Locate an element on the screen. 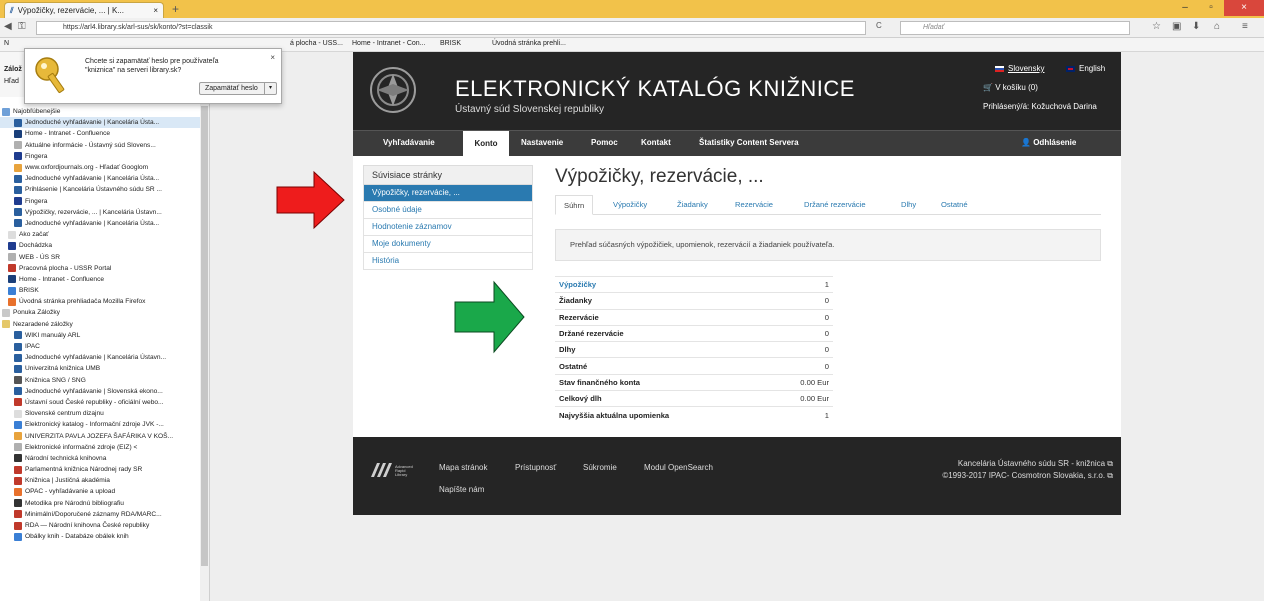  tab-summary: Súhrn is located at coordinates (574, 205).